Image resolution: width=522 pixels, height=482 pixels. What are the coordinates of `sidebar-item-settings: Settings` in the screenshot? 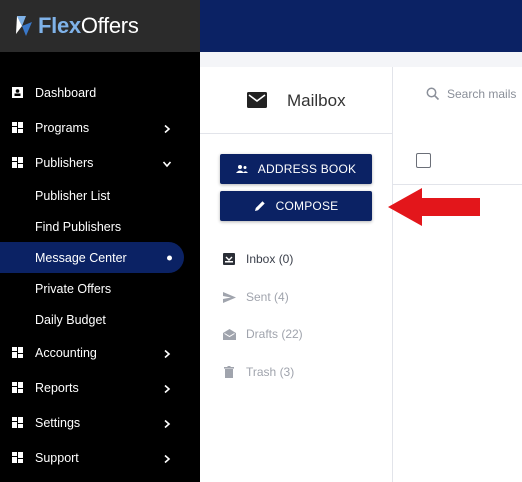 It's located at (100, 422).